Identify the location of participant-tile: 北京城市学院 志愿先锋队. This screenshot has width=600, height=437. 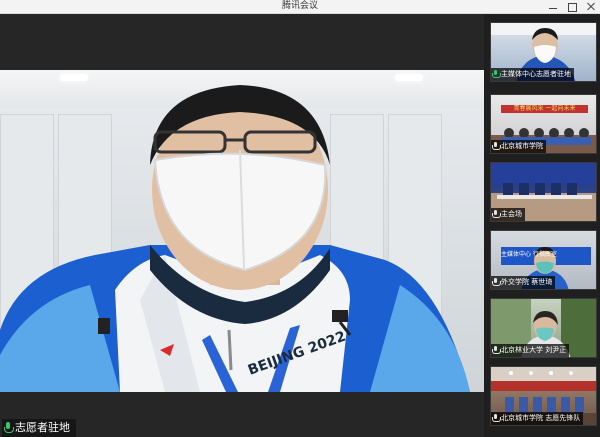
(543, 396).